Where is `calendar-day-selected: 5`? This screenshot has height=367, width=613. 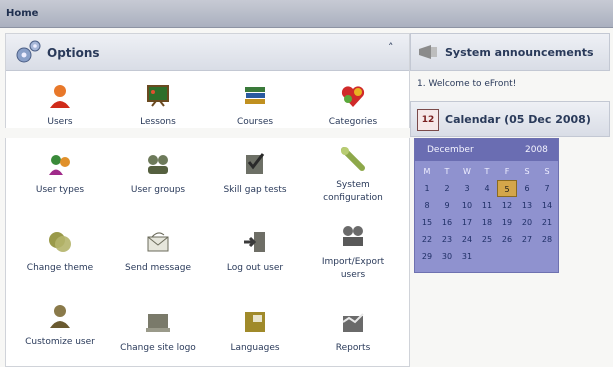 calendar-day-selected: 5 is located at coordinates (507, 188).